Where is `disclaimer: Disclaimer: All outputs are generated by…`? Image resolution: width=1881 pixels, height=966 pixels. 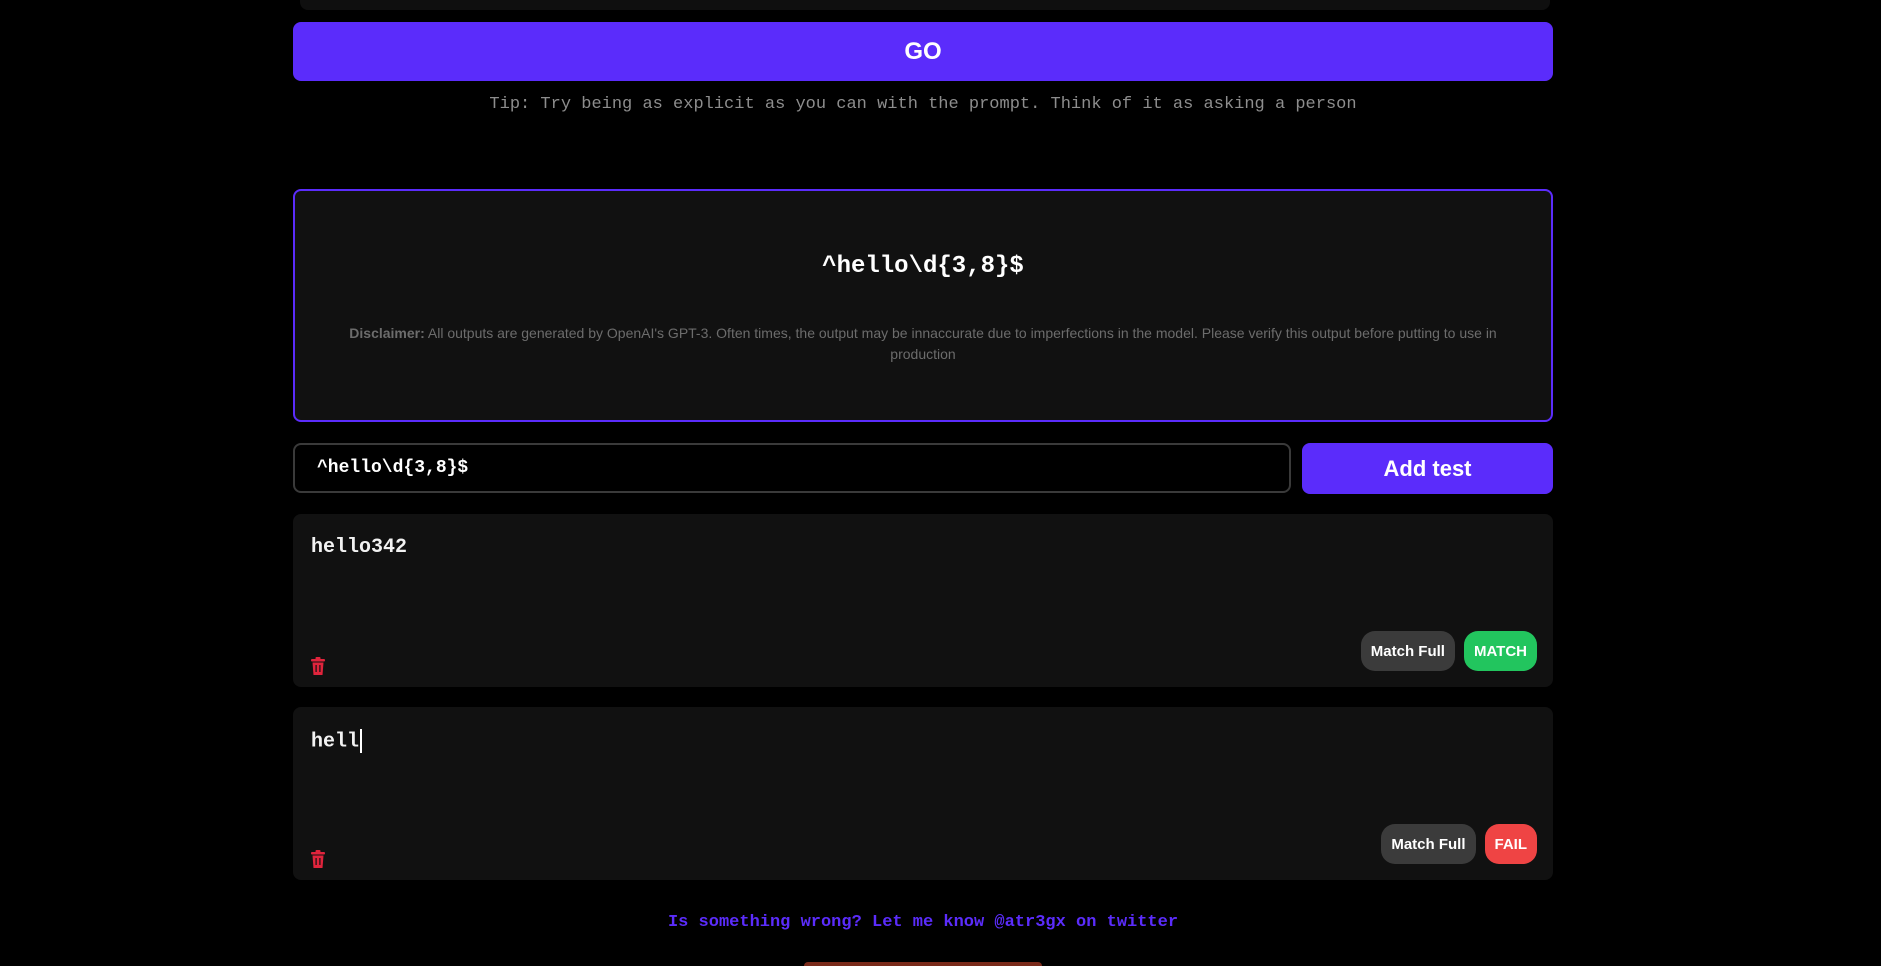
disclaimer: Disclaimer: All outputs are generated by… is located at coordinates (923, 344).